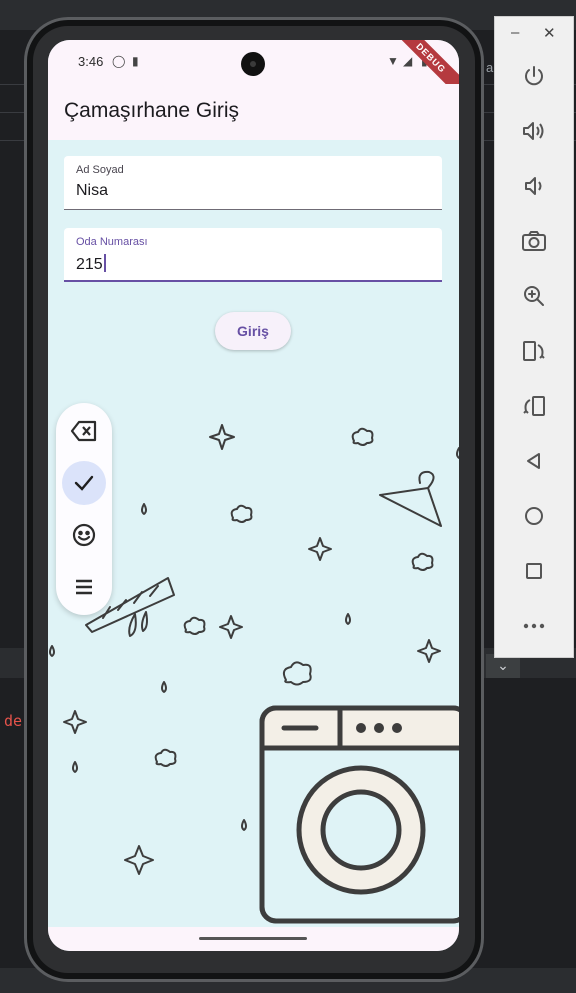 The height and width of the screenshot is (993, 576). I want to click on emoji-icon, so click(84, 535).